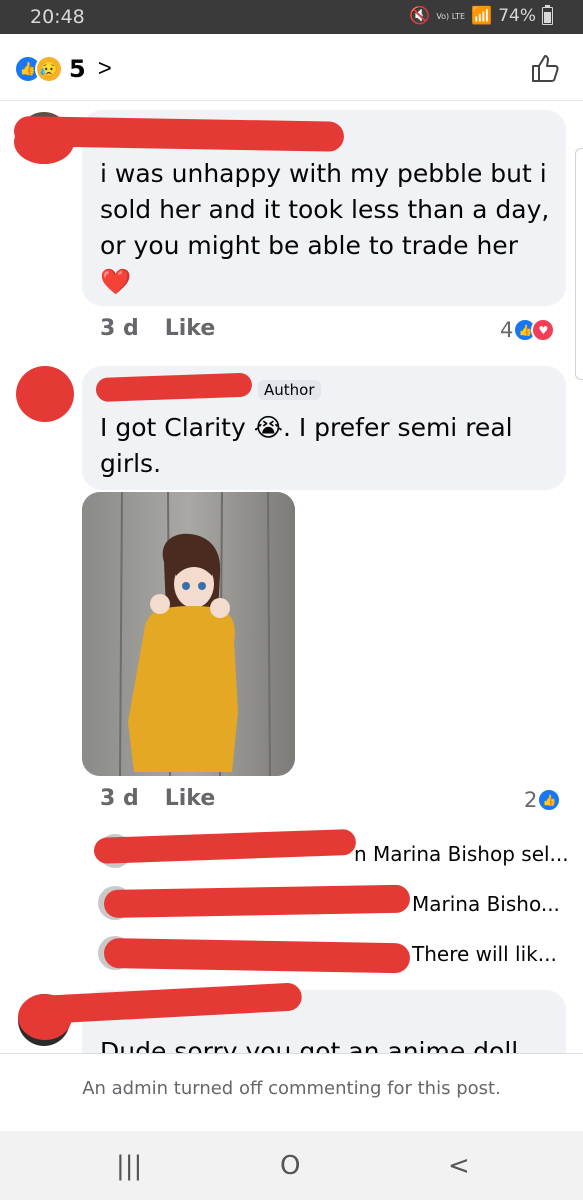 The width and height of the screenshot is (583, 1200). What do you see at coordinates (131, 463) in the screenshot?
I see `comment-line: girls.` at bounding box center [131, 463].